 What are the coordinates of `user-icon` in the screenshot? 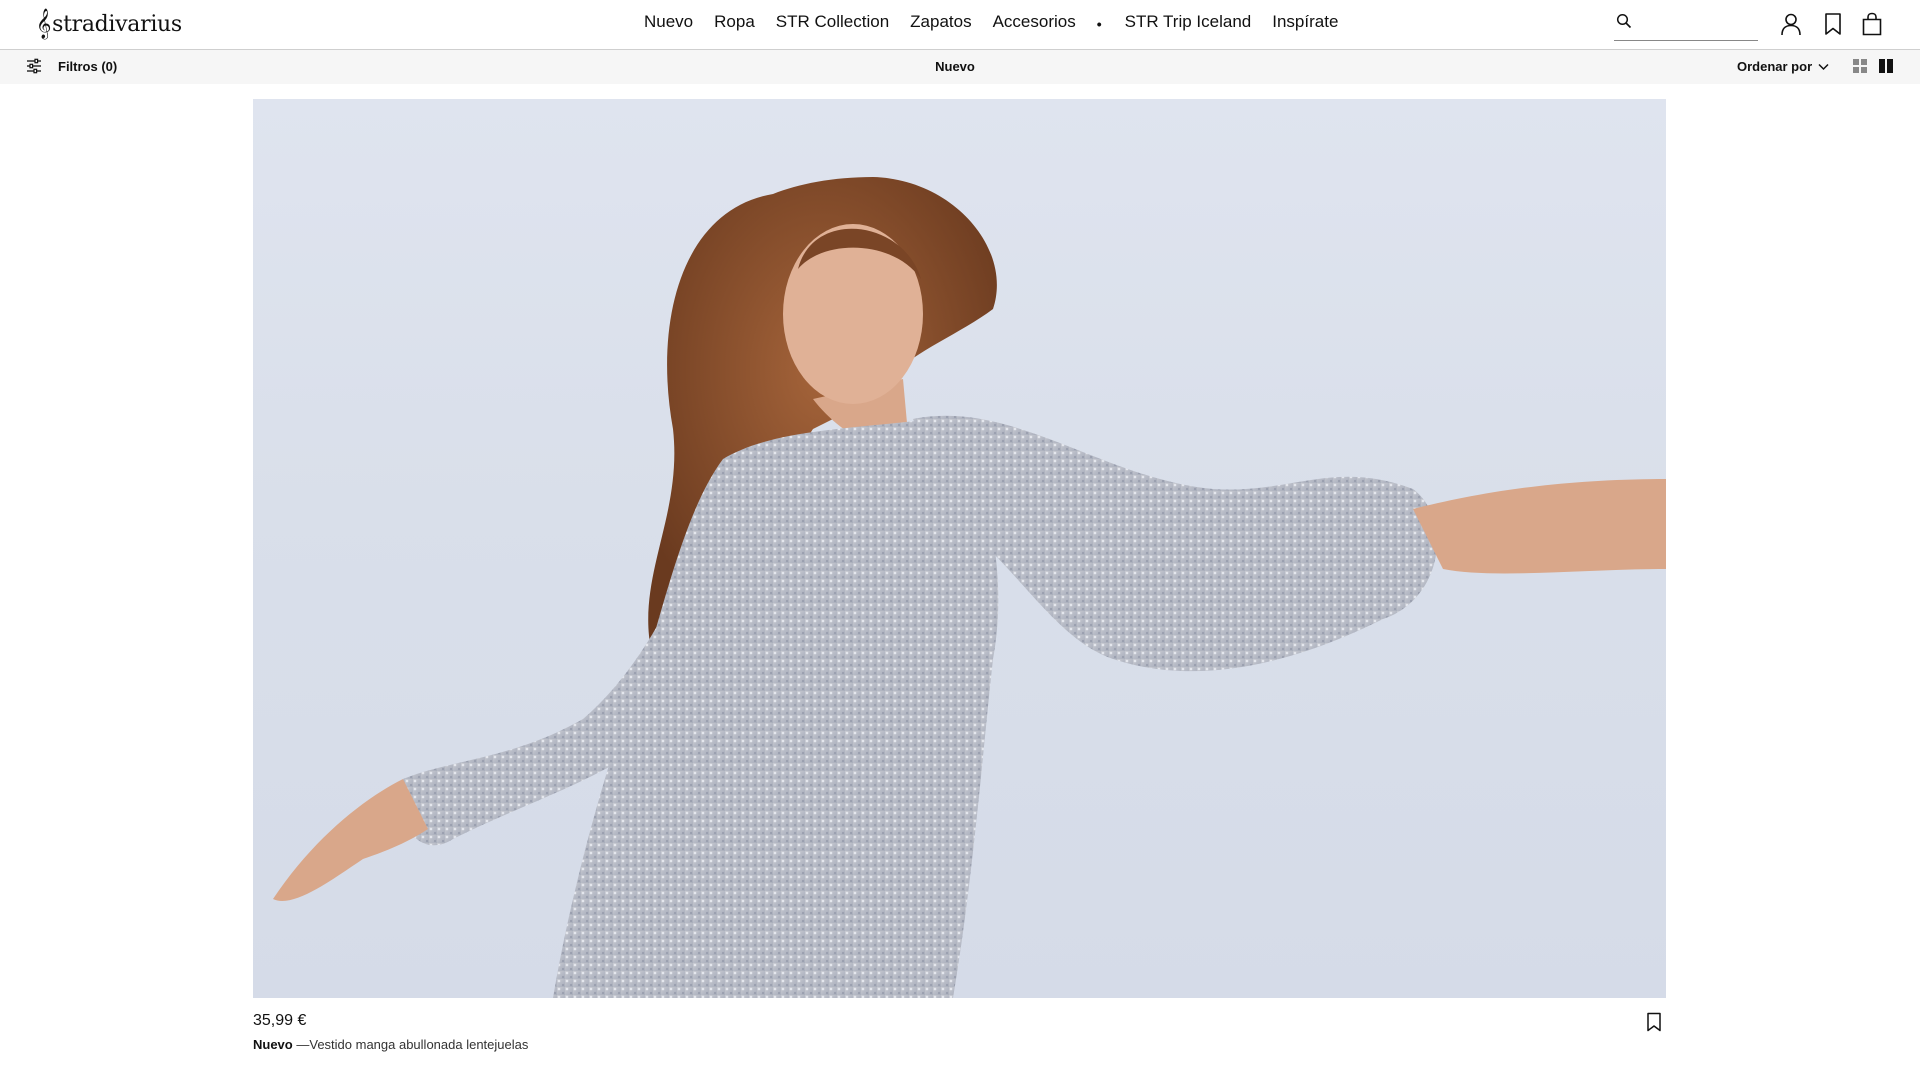 It's located at (1791, 24).